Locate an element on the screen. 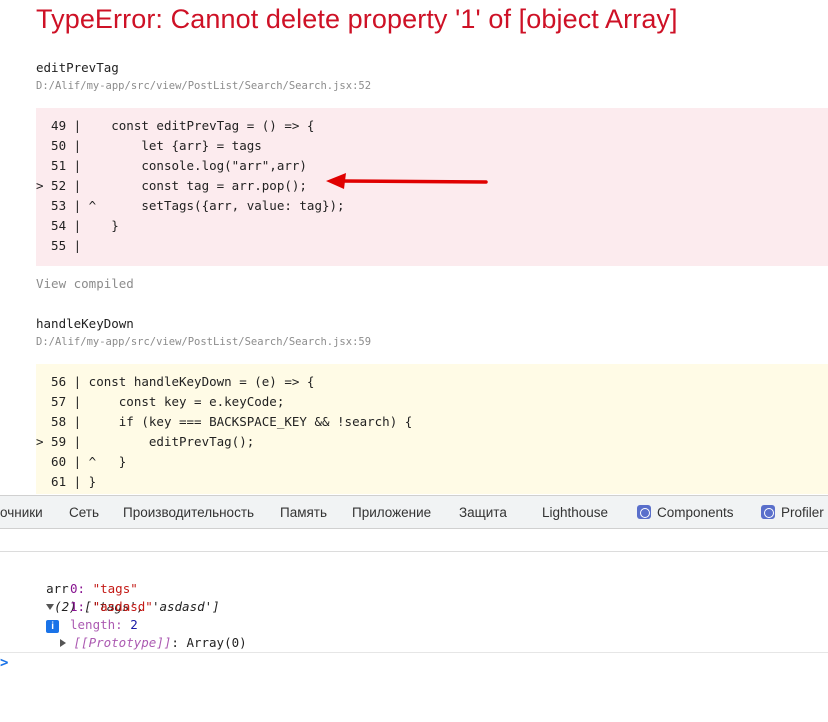 This screenshot has width=828, height=722. annotation-arrow-icon is located at coordinates (407, 181).